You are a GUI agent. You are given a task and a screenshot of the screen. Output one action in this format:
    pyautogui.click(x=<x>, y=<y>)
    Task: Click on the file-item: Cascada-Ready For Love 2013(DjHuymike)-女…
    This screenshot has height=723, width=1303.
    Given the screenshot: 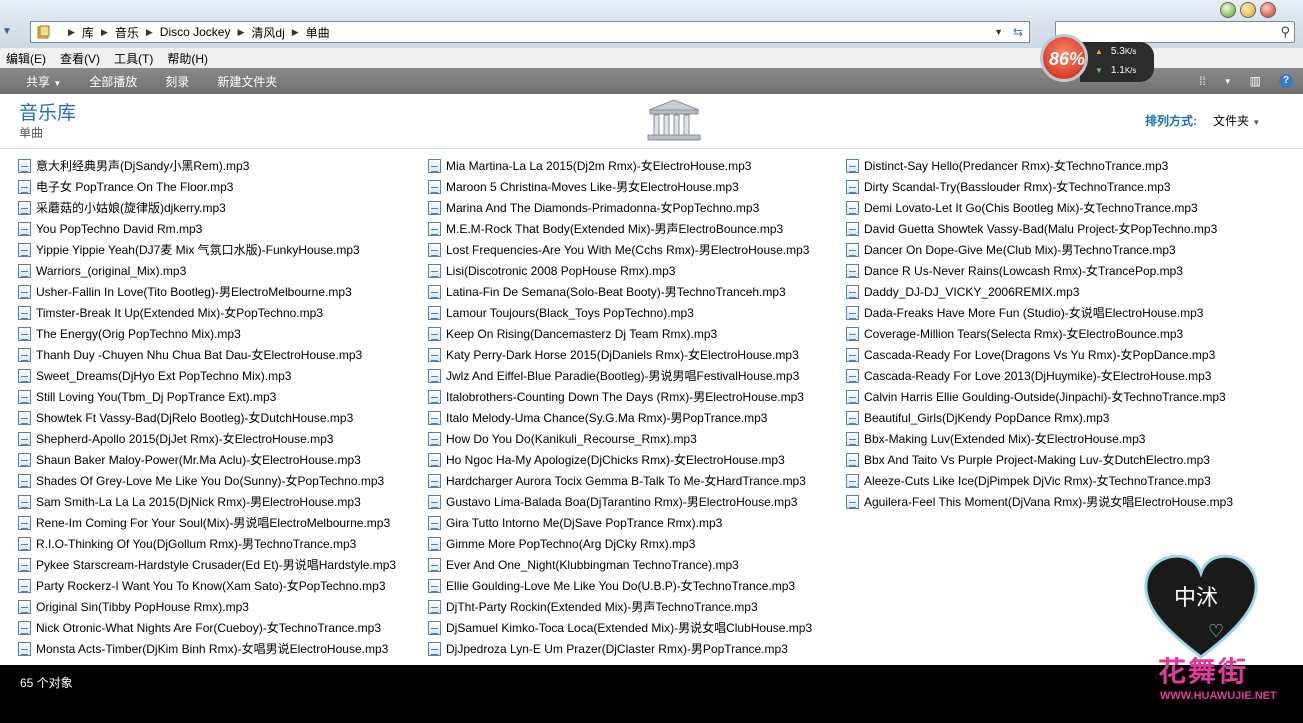 What is the action you would take?
    pyautogui.click(x=1039, y=375)
    